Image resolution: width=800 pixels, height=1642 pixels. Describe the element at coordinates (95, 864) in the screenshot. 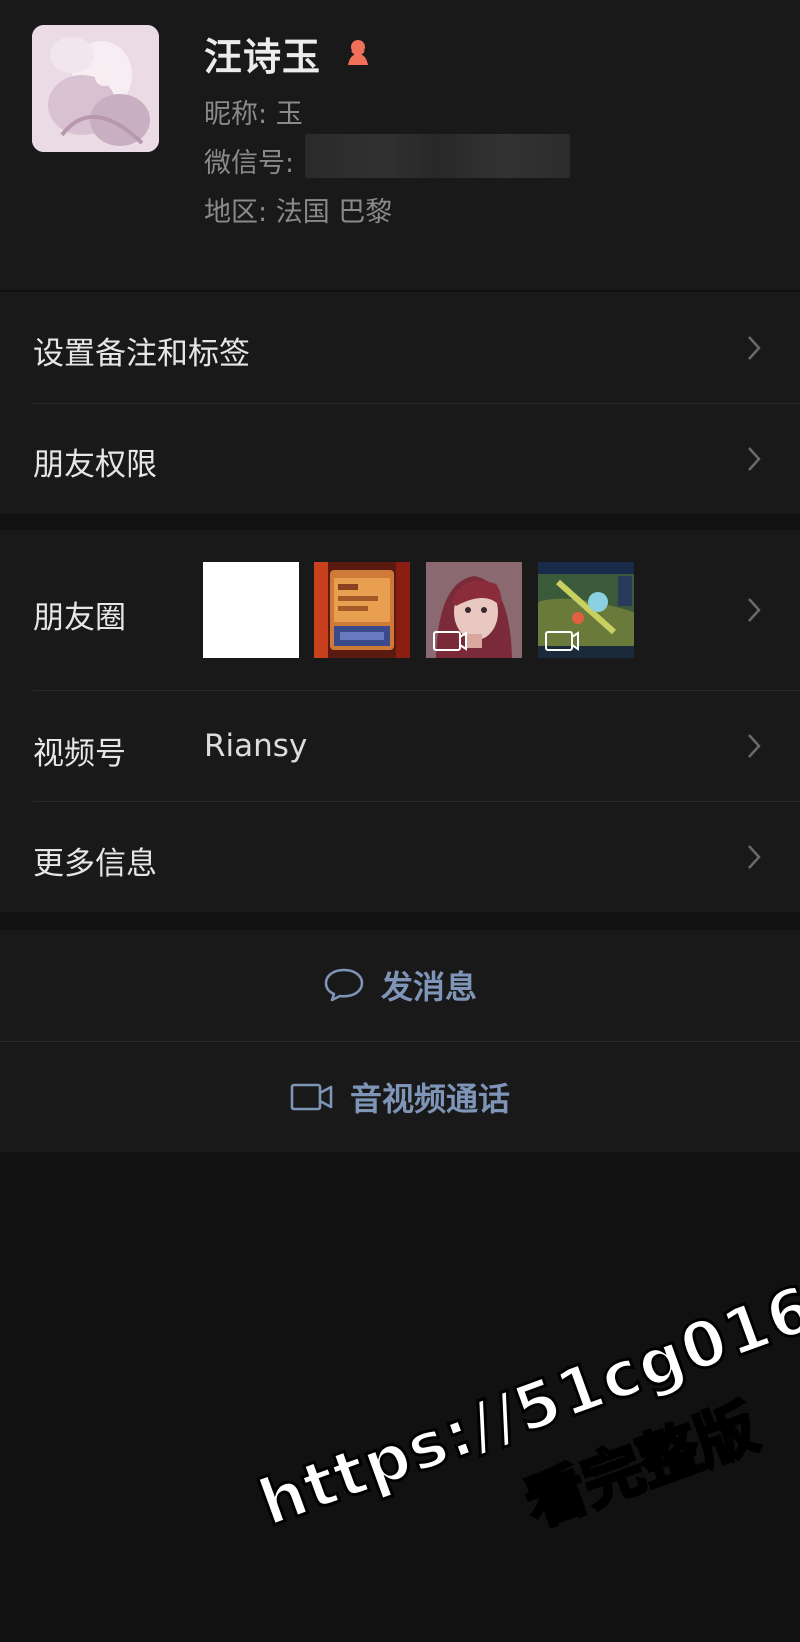

I see `more-info-label: 更多信息` at that location.